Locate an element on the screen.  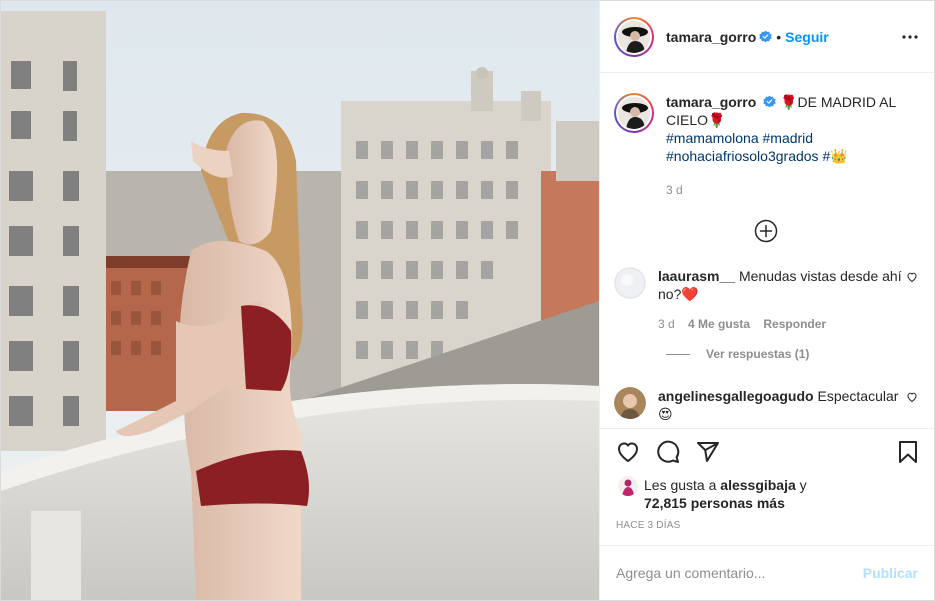
load-more-comments is located at coordinates (766, 231).